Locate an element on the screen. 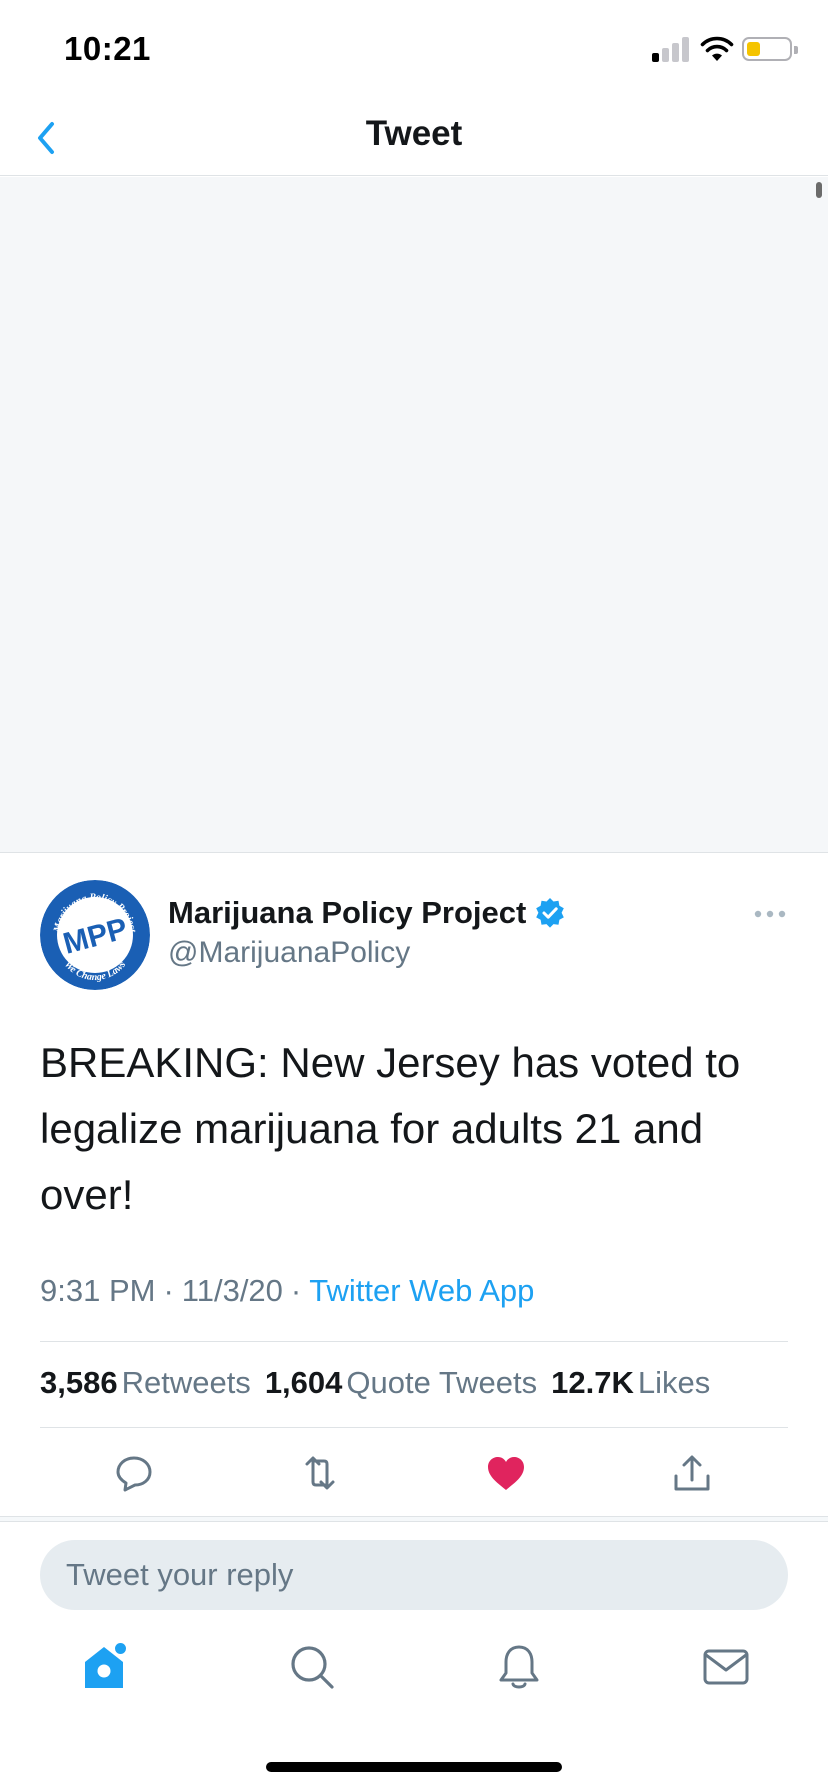  reply-icon is located at coordinates (134, 1473).